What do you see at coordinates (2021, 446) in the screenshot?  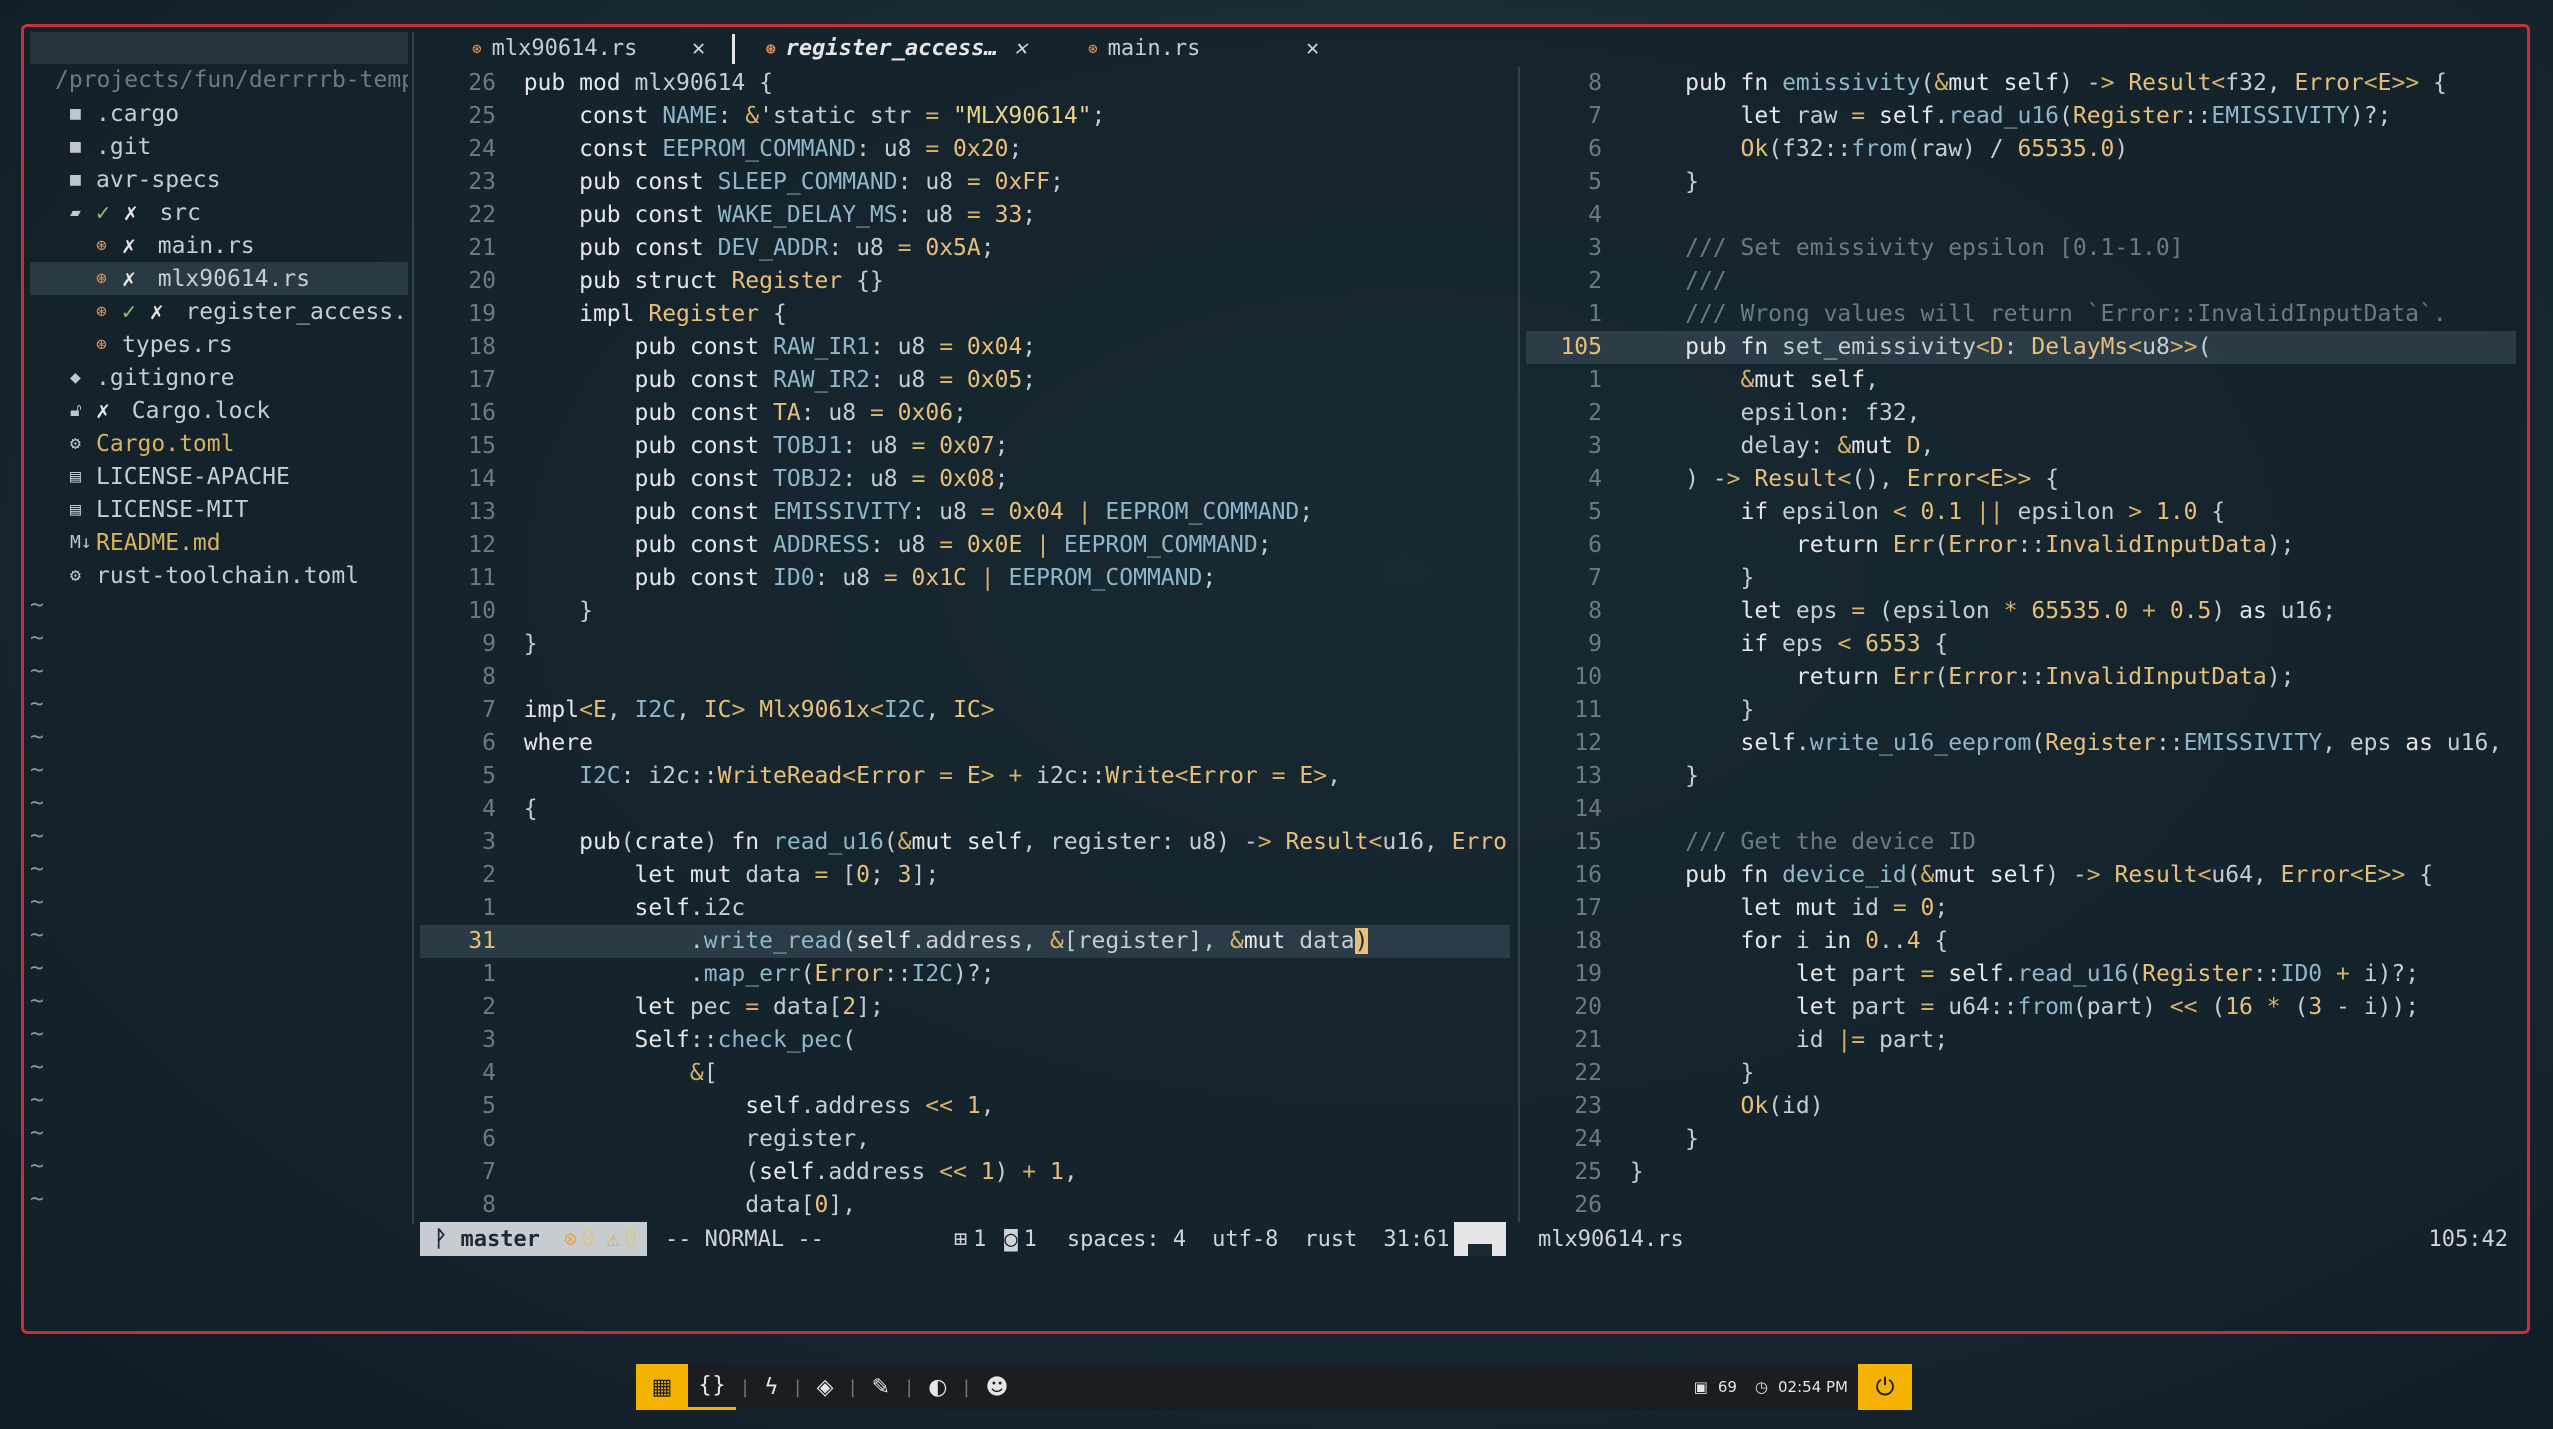 I see `code-line: 3 delay: &mut D,` at bounding box center [2021, 446].